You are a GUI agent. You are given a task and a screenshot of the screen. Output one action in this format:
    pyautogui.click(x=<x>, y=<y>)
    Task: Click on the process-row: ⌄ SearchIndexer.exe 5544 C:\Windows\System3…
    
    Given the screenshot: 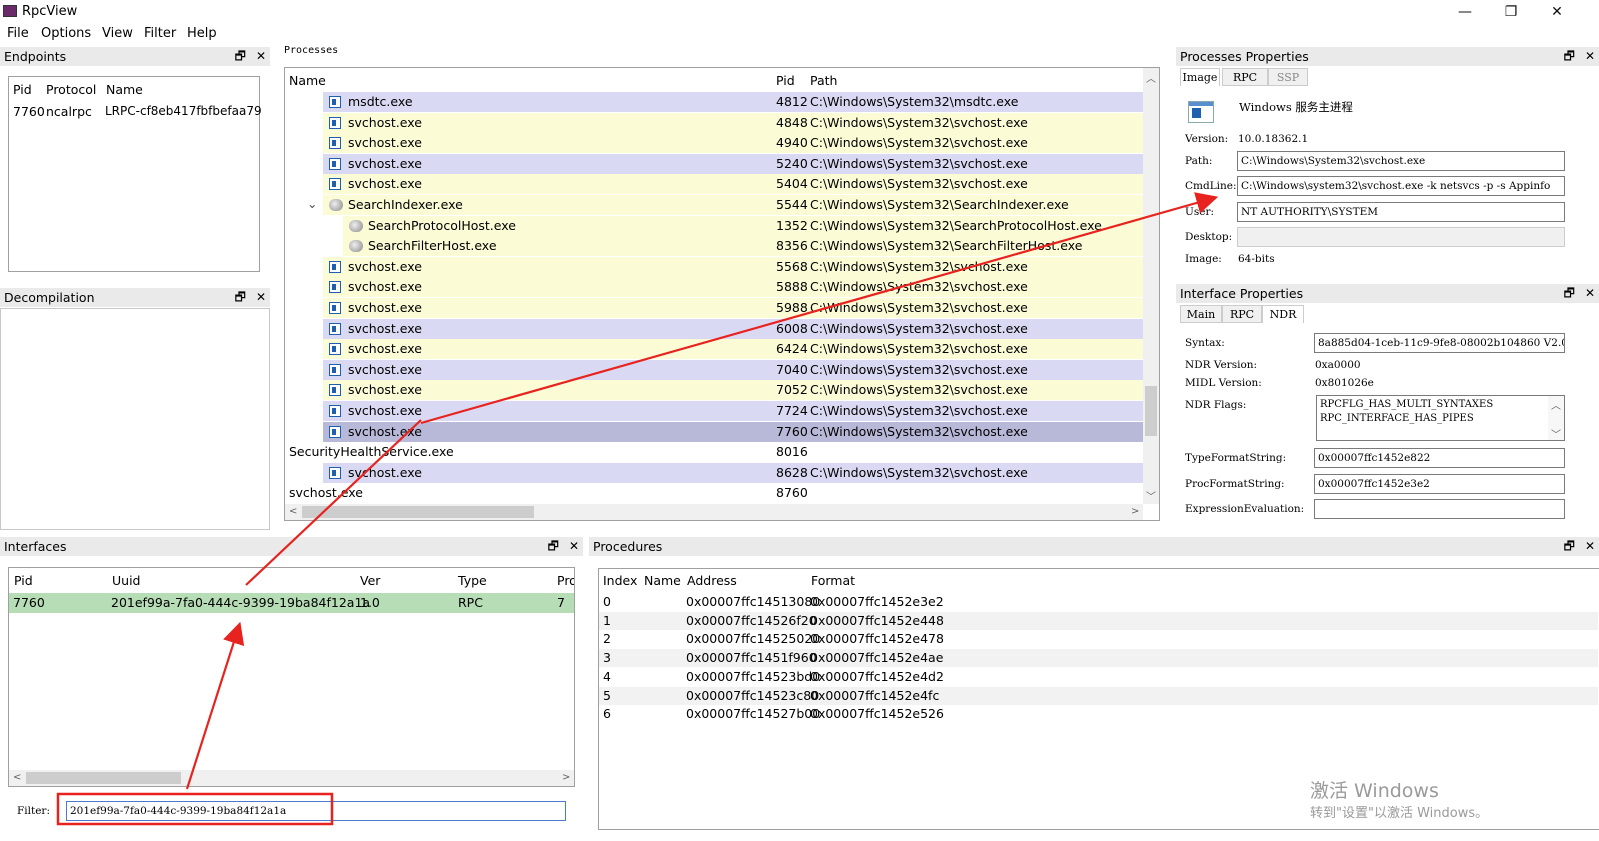 What is the action you would take?
    pyautogui.click(x=726, y=205)
    